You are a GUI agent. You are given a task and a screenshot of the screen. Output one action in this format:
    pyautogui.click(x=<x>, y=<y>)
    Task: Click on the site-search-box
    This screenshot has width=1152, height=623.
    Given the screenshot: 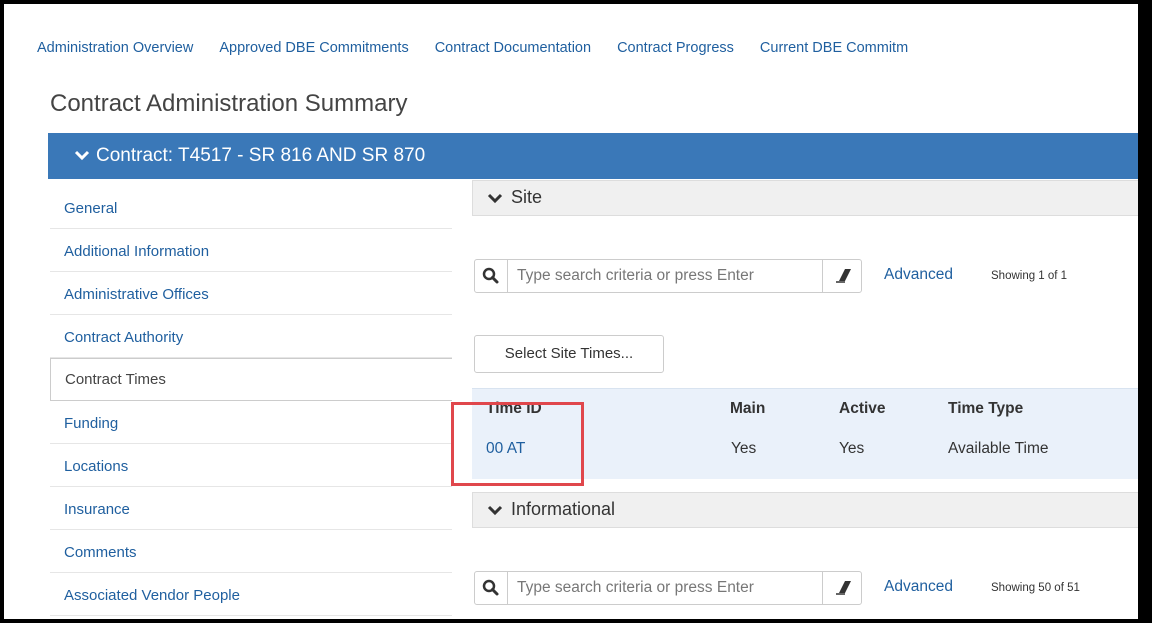 What is the action you would take?
    pyautogui.click(x=668, y=276)
    